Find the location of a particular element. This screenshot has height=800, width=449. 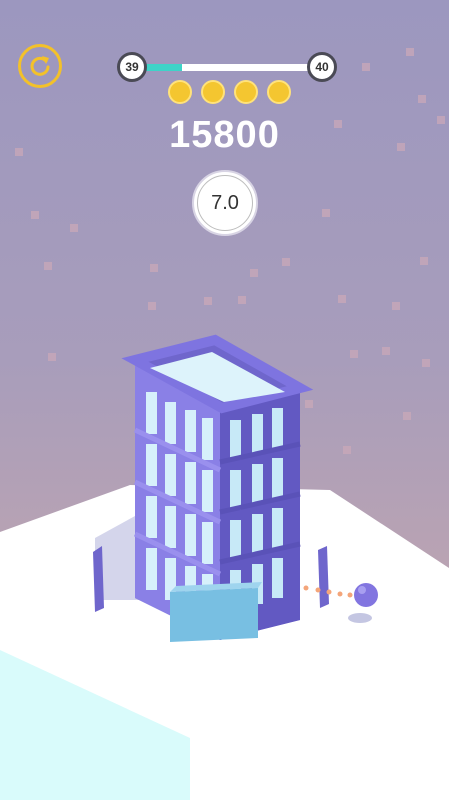

glass-block is located at coordinates (214, 615).